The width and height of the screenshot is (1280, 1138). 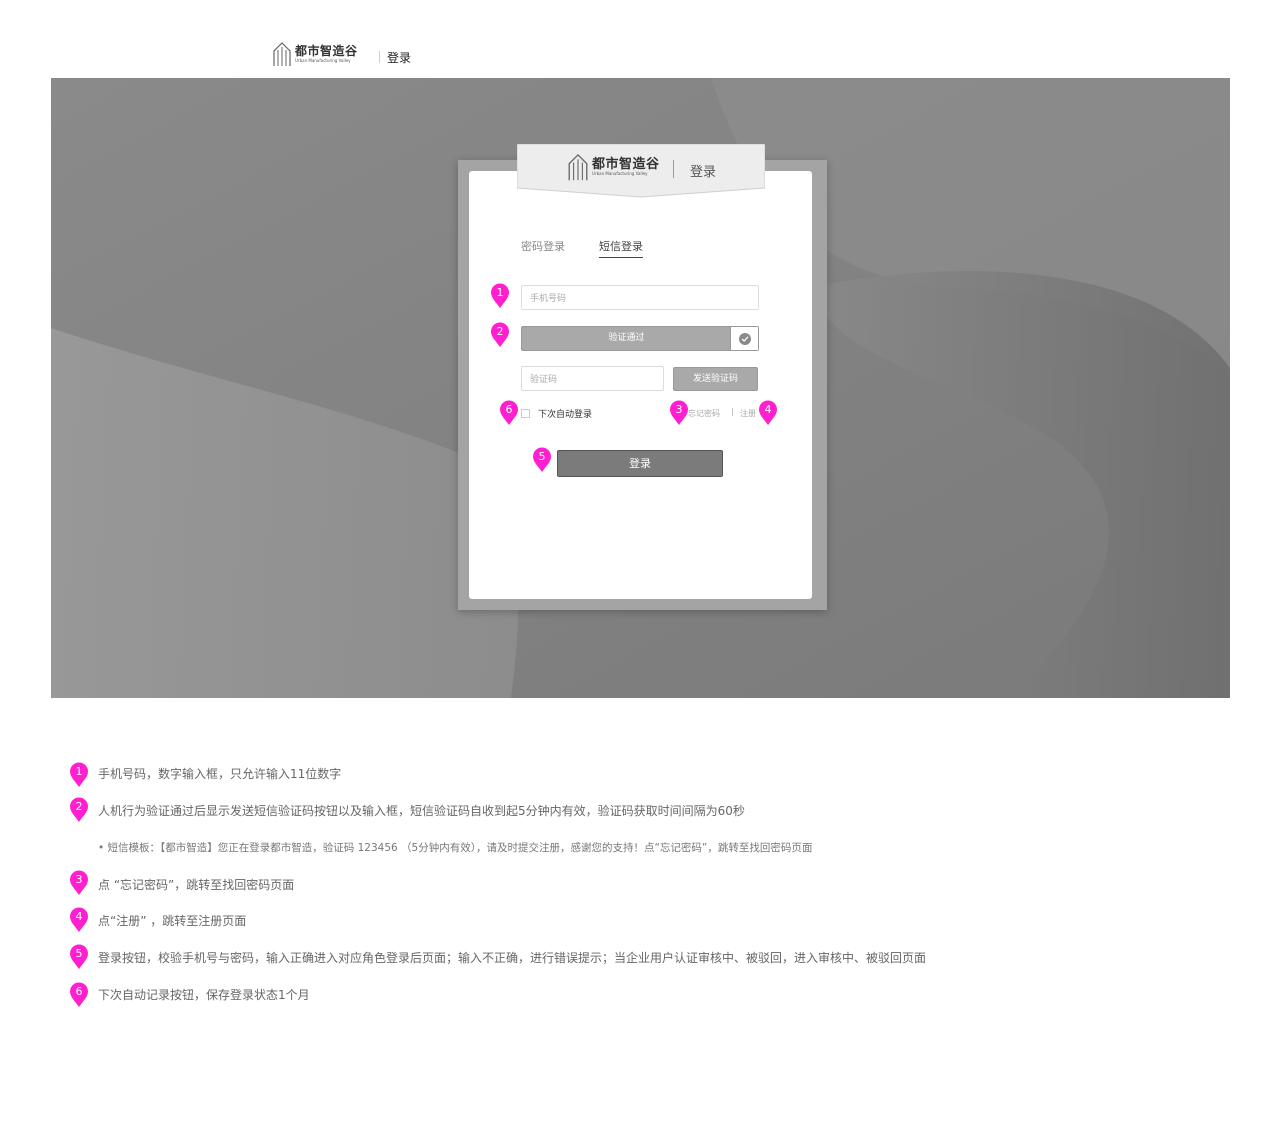 I want to click on header-logo: 都市智造谷 Urban Manufacturing Valley, so click(x=315, y=54).